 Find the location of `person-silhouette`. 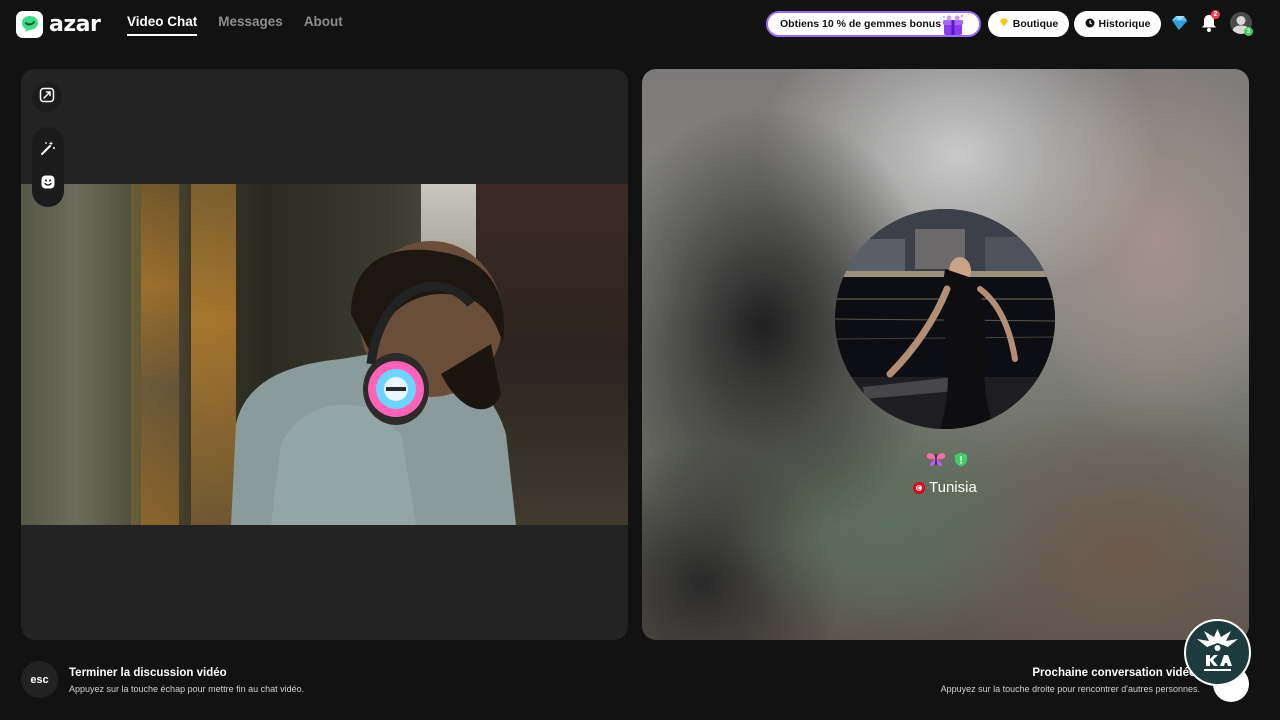

person-silhouette is located at coordinates (373, 383).